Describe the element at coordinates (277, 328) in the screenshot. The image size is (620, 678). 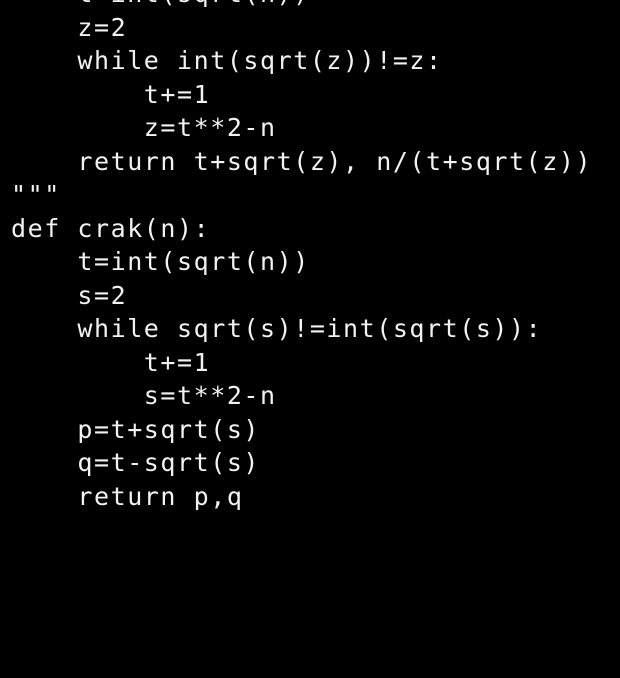
I see `code-line: while sqrt(s)!=int(sqrt(s)):` at that location.